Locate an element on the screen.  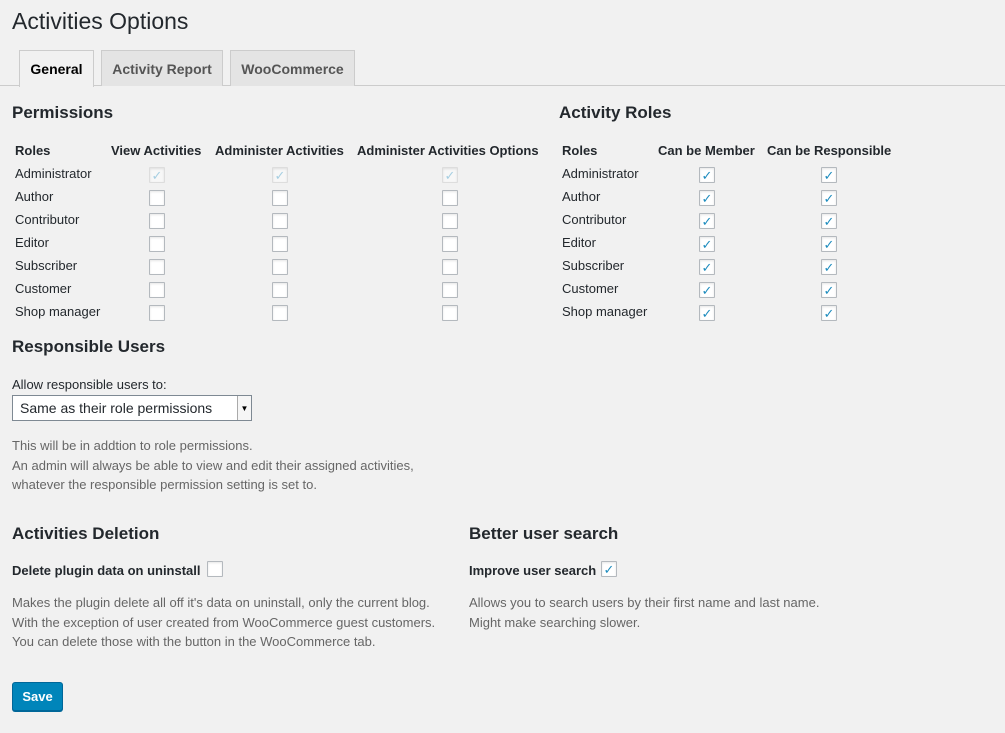
activity-role-shop-manager: Shop manager is located at coordinates (605, 311).